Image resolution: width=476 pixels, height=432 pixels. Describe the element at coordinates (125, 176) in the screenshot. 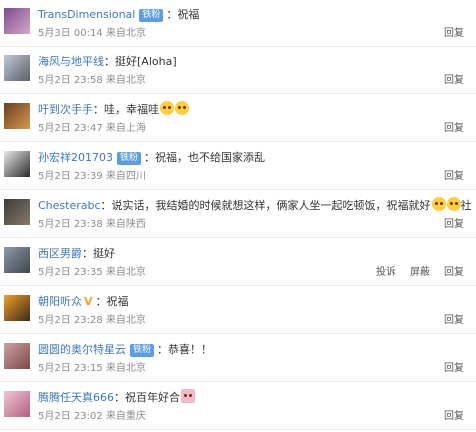

I see `location: 来自四川` at that location.